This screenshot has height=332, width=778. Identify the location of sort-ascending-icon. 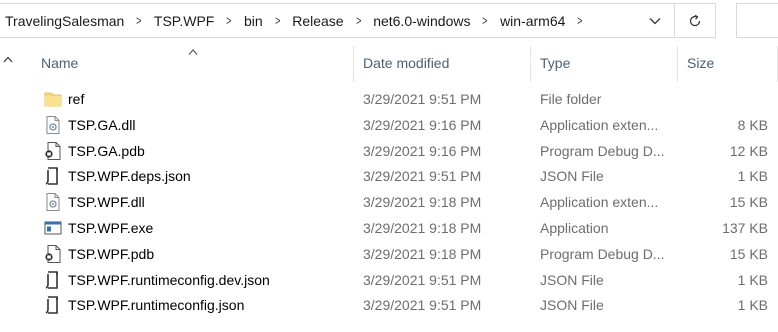
(193, 51).